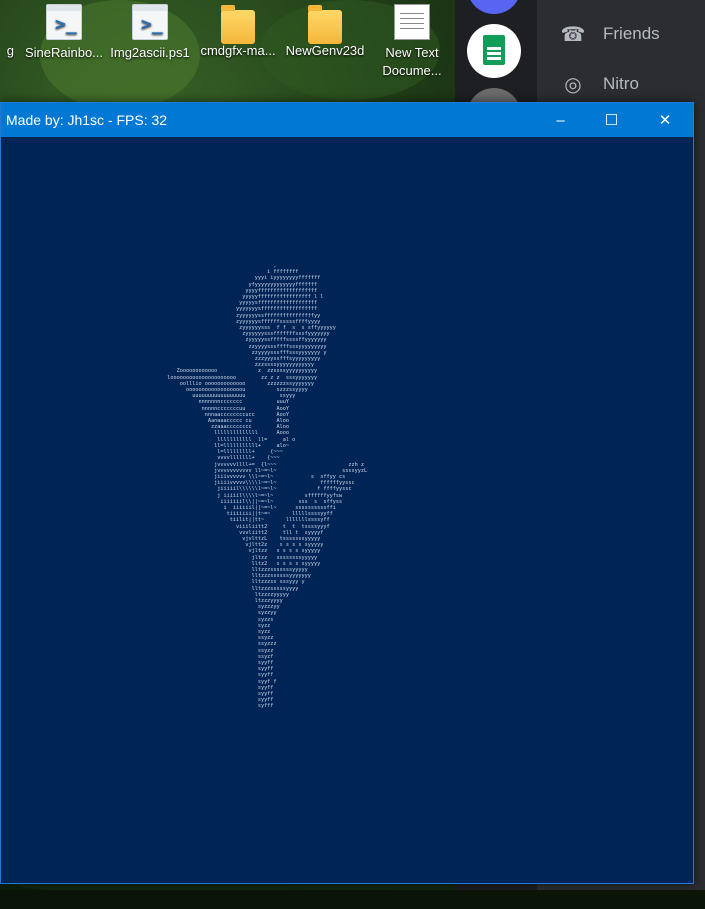 The height and width of the screenshot is (909, 705). What do you see at coordinates (665, 120) in the screenshot?
I see `close-button: ✕` at bounding box center [665, 120].